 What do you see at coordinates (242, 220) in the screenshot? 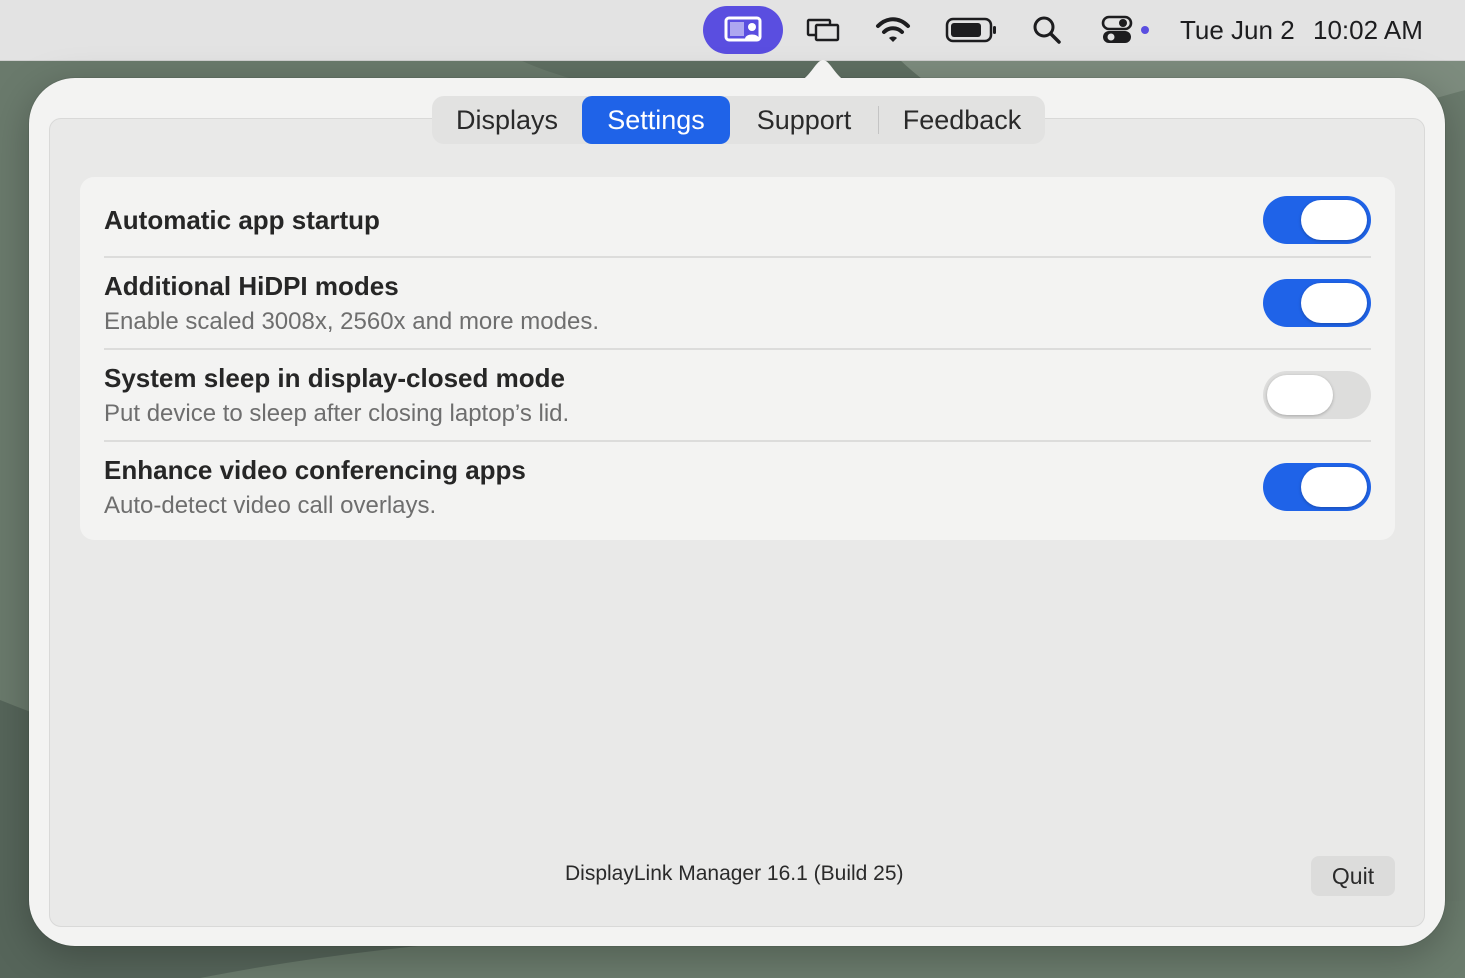
I see `setting-title: Automatic app startup` at bounding box center [242, 220].